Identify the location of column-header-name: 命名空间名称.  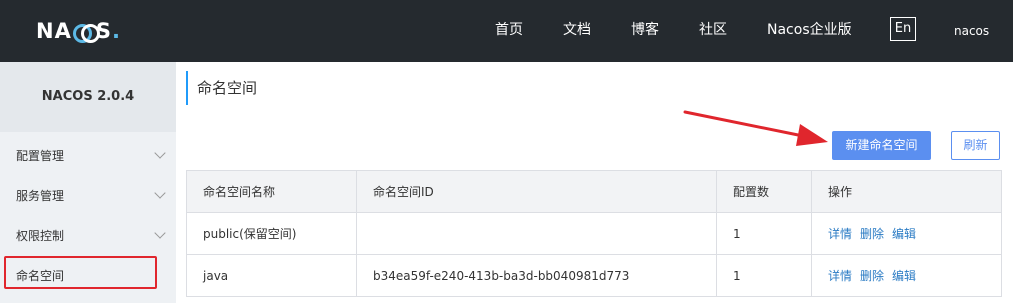
(271, 191).